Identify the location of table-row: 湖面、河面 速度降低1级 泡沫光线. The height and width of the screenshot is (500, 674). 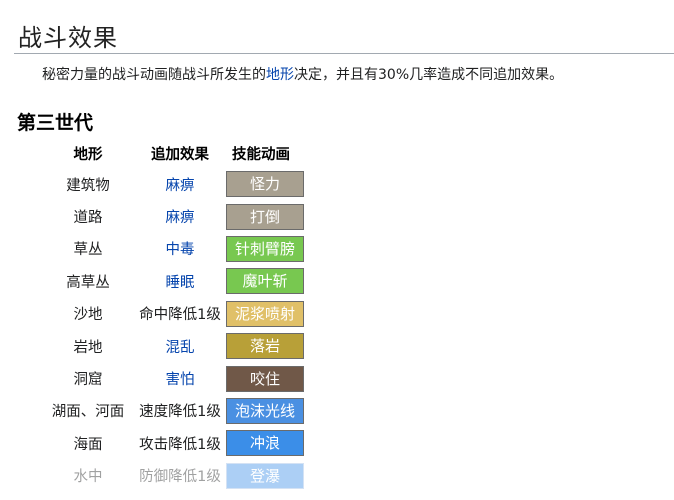
(208, 411).